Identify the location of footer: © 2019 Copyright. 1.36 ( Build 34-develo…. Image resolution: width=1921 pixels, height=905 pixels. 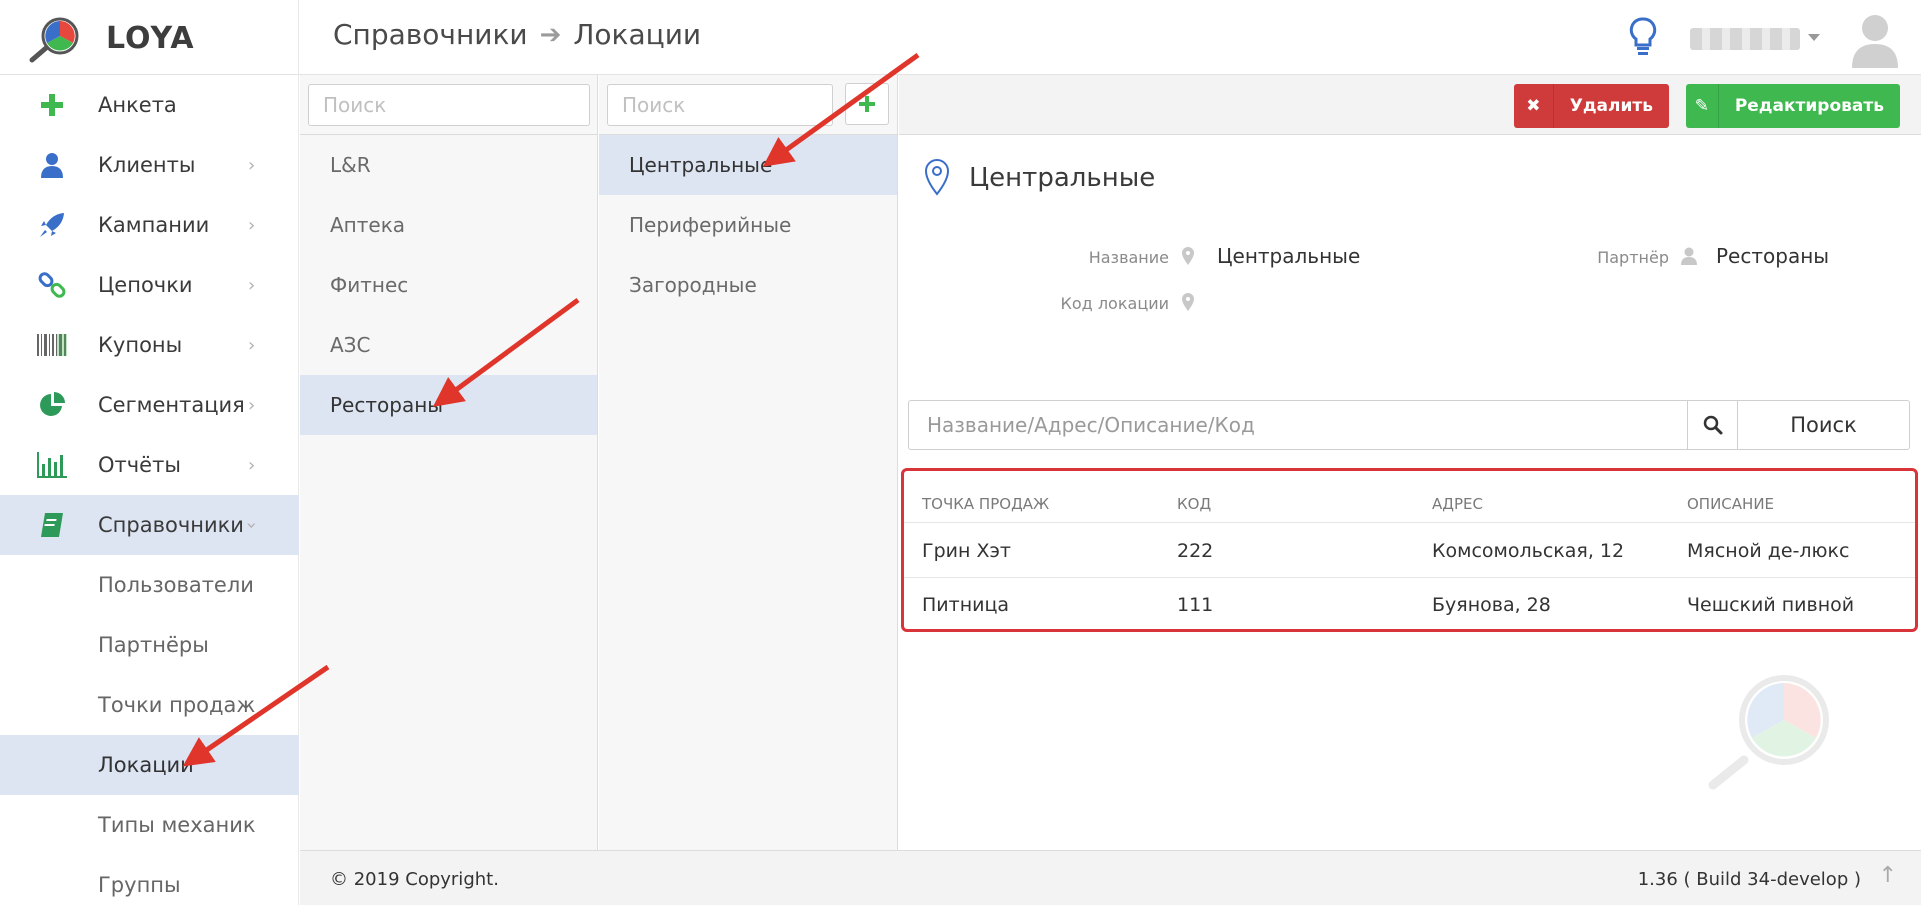
(1110, 877).